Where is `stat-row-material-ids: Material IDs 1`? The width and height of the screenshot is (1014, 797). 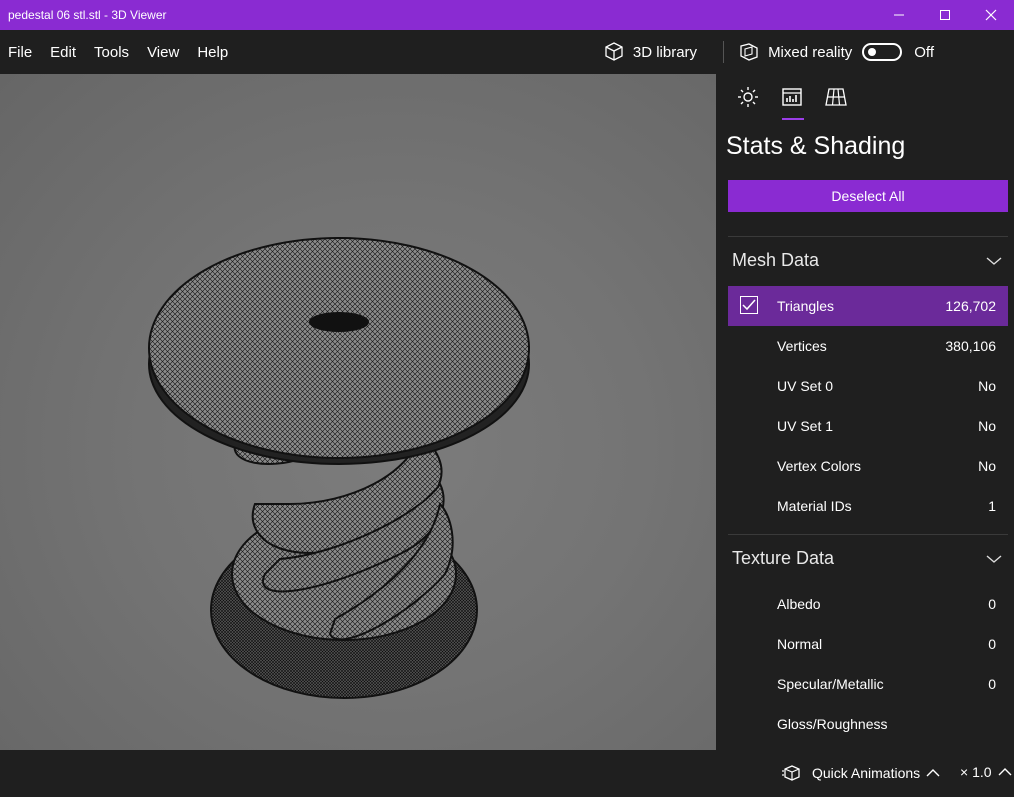 stat-row-material-ids: Material IDs 1 is located at coordinates (868, 506).